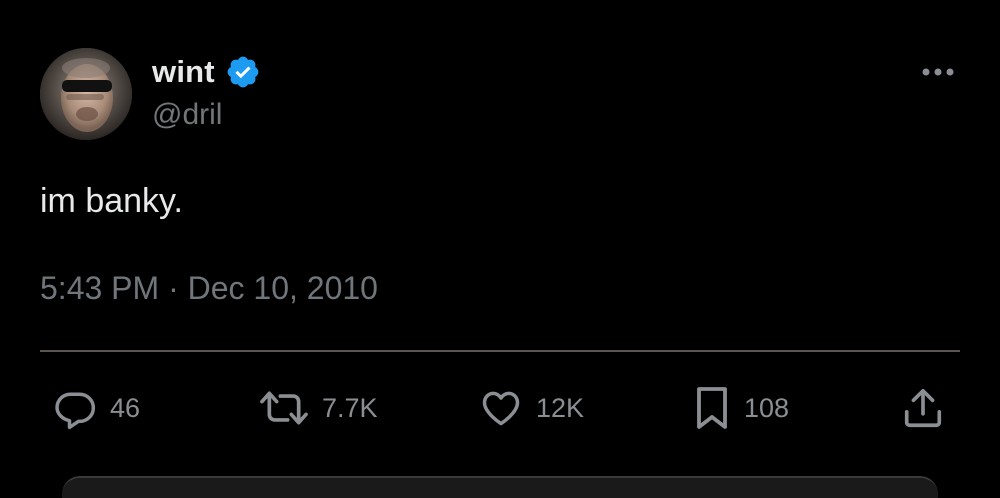 The width and height of the screenshot is (1000, 498). I want to click on author-avatar, so click(86, 94).